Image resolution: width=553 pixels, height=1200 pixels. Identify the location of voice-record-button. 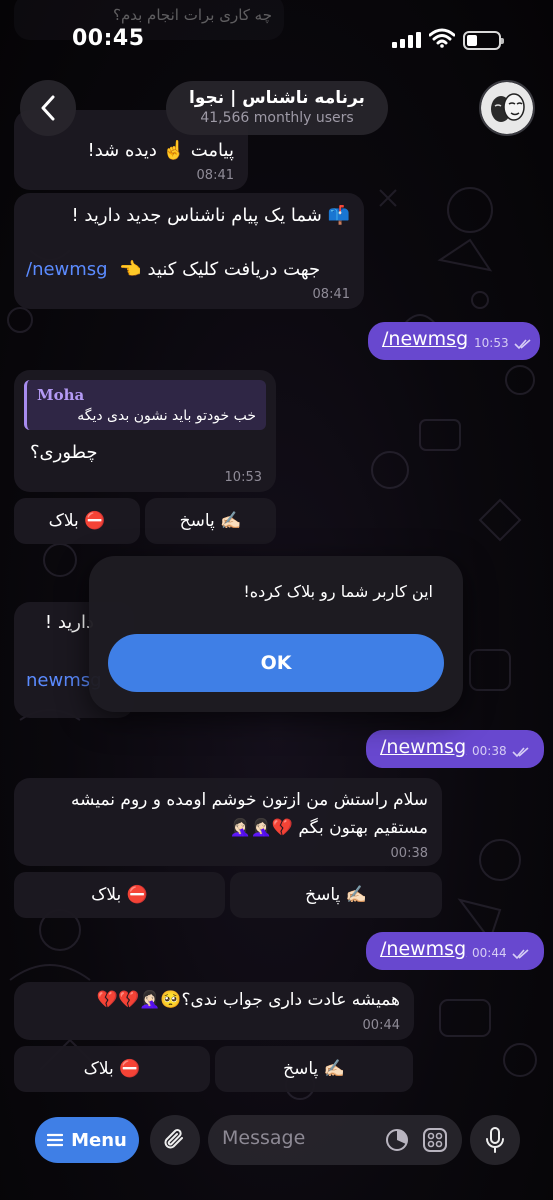
(495, 1140).